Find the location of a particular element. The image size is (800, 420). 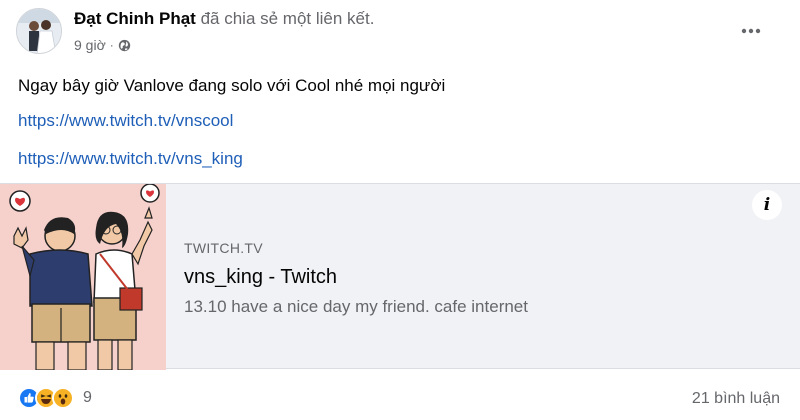

link-preview-domain: TWITCH.TV is located at coordinates (223, 248).